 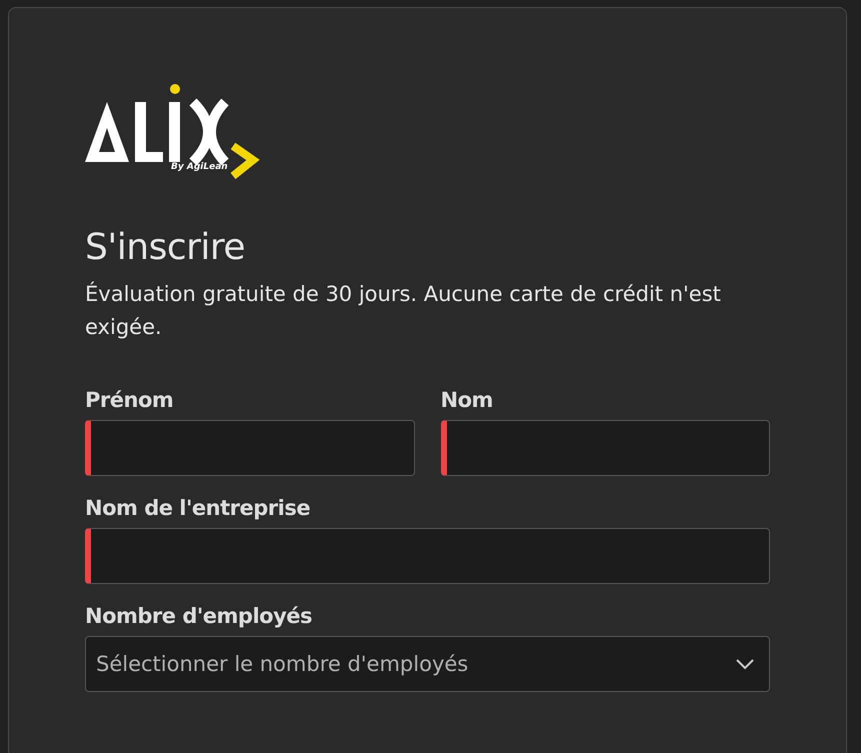 I want to click on field-label: Nombre d'employés, so click(x=199, y=616).